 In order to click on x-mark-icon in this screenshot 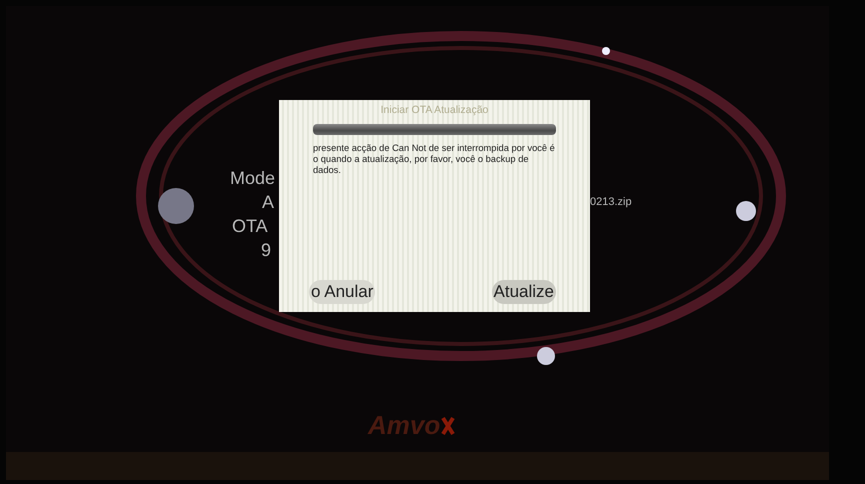, I will do `click(448, 426)`.